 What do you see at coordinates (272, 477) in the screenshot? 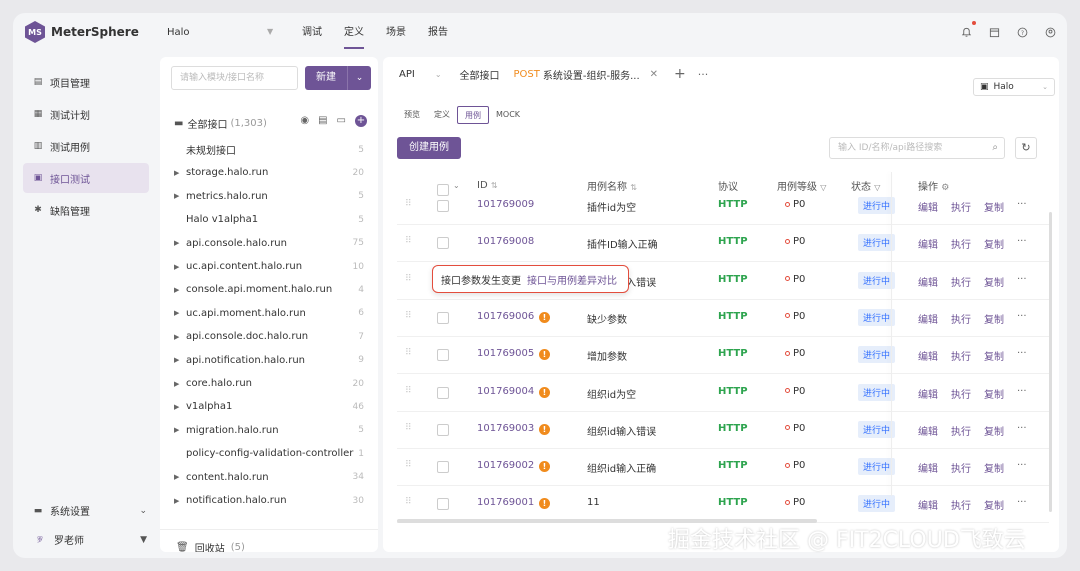
I see `tree-node: ▶ content.halo.run 34` at bounding box center [272, 477].